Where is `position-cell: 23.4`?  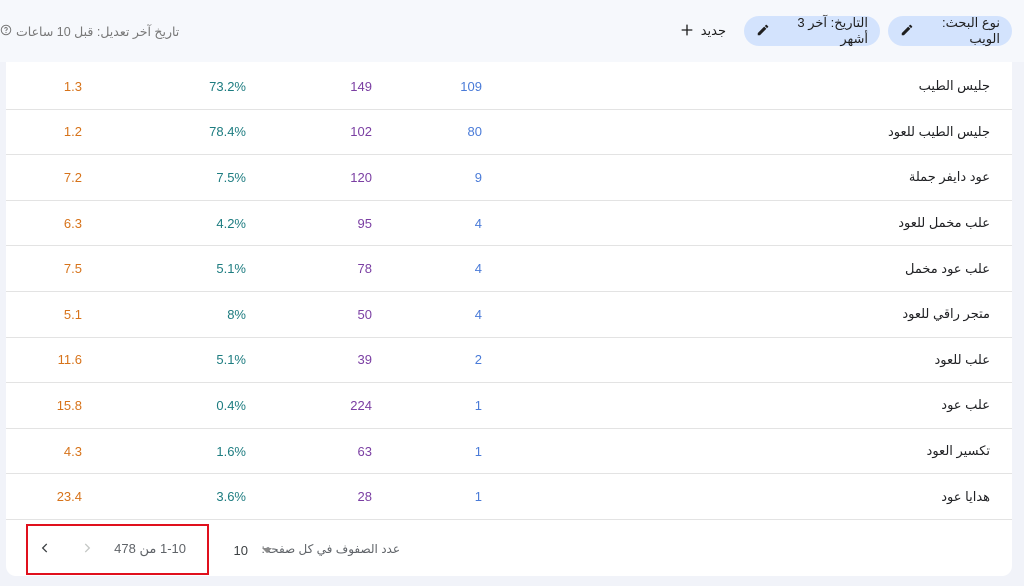 position-cell: 23.4 is located at coordinates (69, 497).